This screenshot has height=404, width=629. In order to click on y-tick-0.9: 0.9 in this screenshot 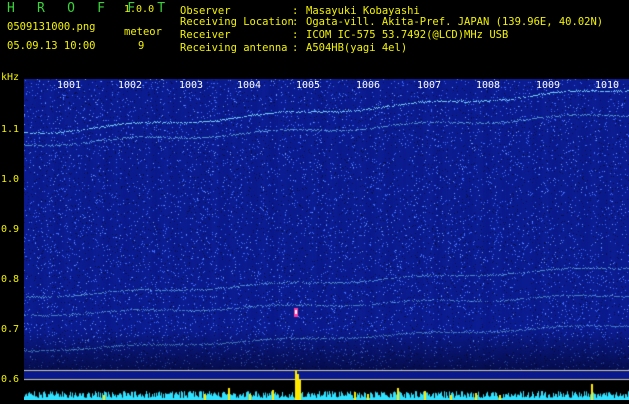, I will do `click(10, 229)`.